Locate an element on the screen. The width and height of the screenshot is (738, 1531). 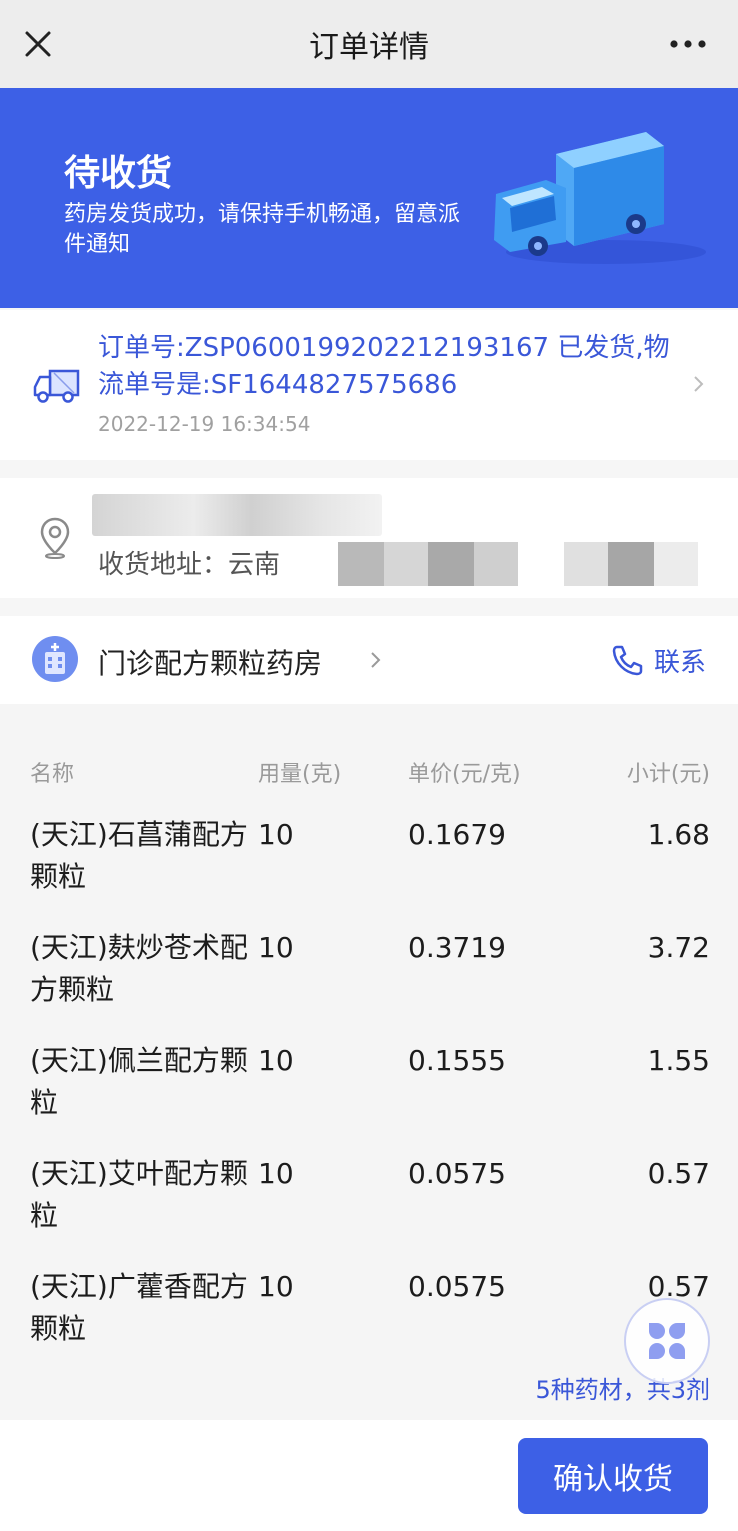
location-pin-icon is located at coordinates (55, 538).